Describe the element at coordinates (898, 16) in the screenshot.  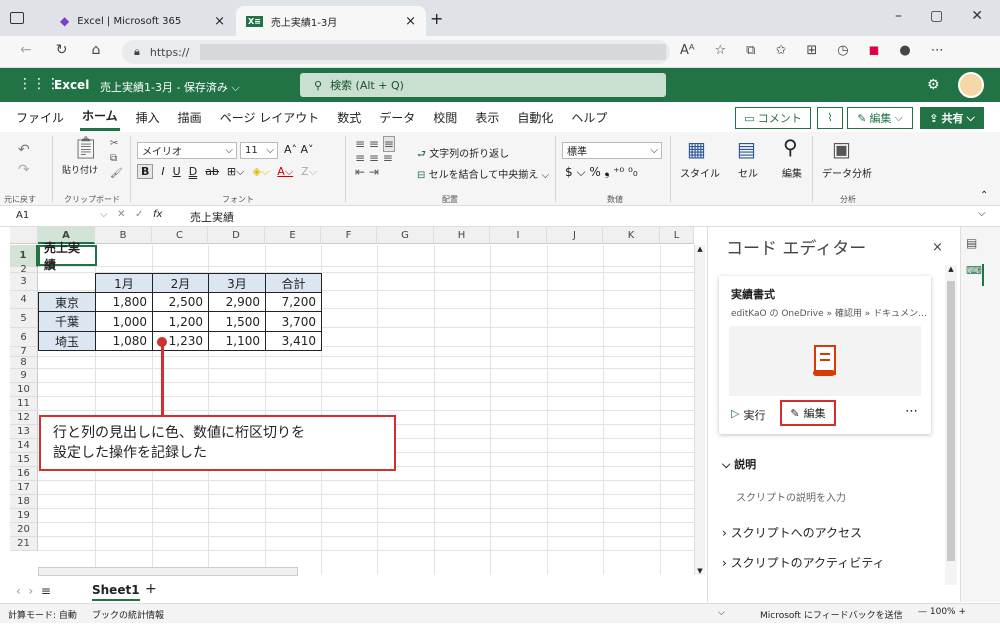
I see `minimize-icon: –` at that location.